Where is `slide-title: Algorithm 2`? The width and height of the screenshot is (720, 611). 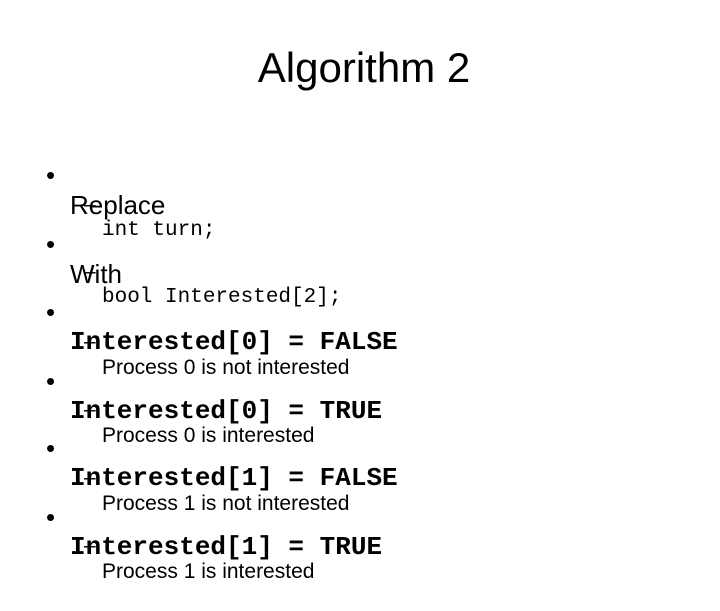
slide-title: Algorithm 2 is located at coordinates (360, 68).